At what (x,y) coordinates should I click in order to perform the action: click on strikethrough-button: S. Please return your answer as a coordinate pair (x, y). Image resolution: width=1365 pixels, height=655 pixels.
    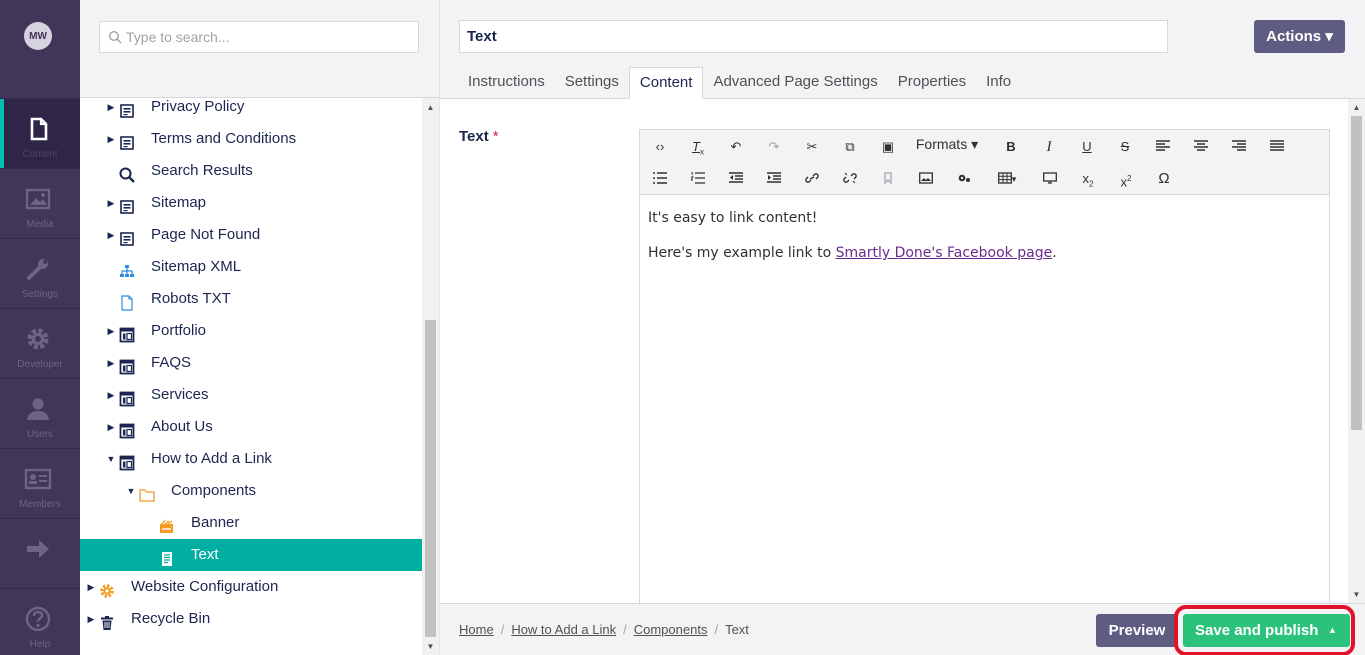
    Looking at the image, I should click on (1125, 147).